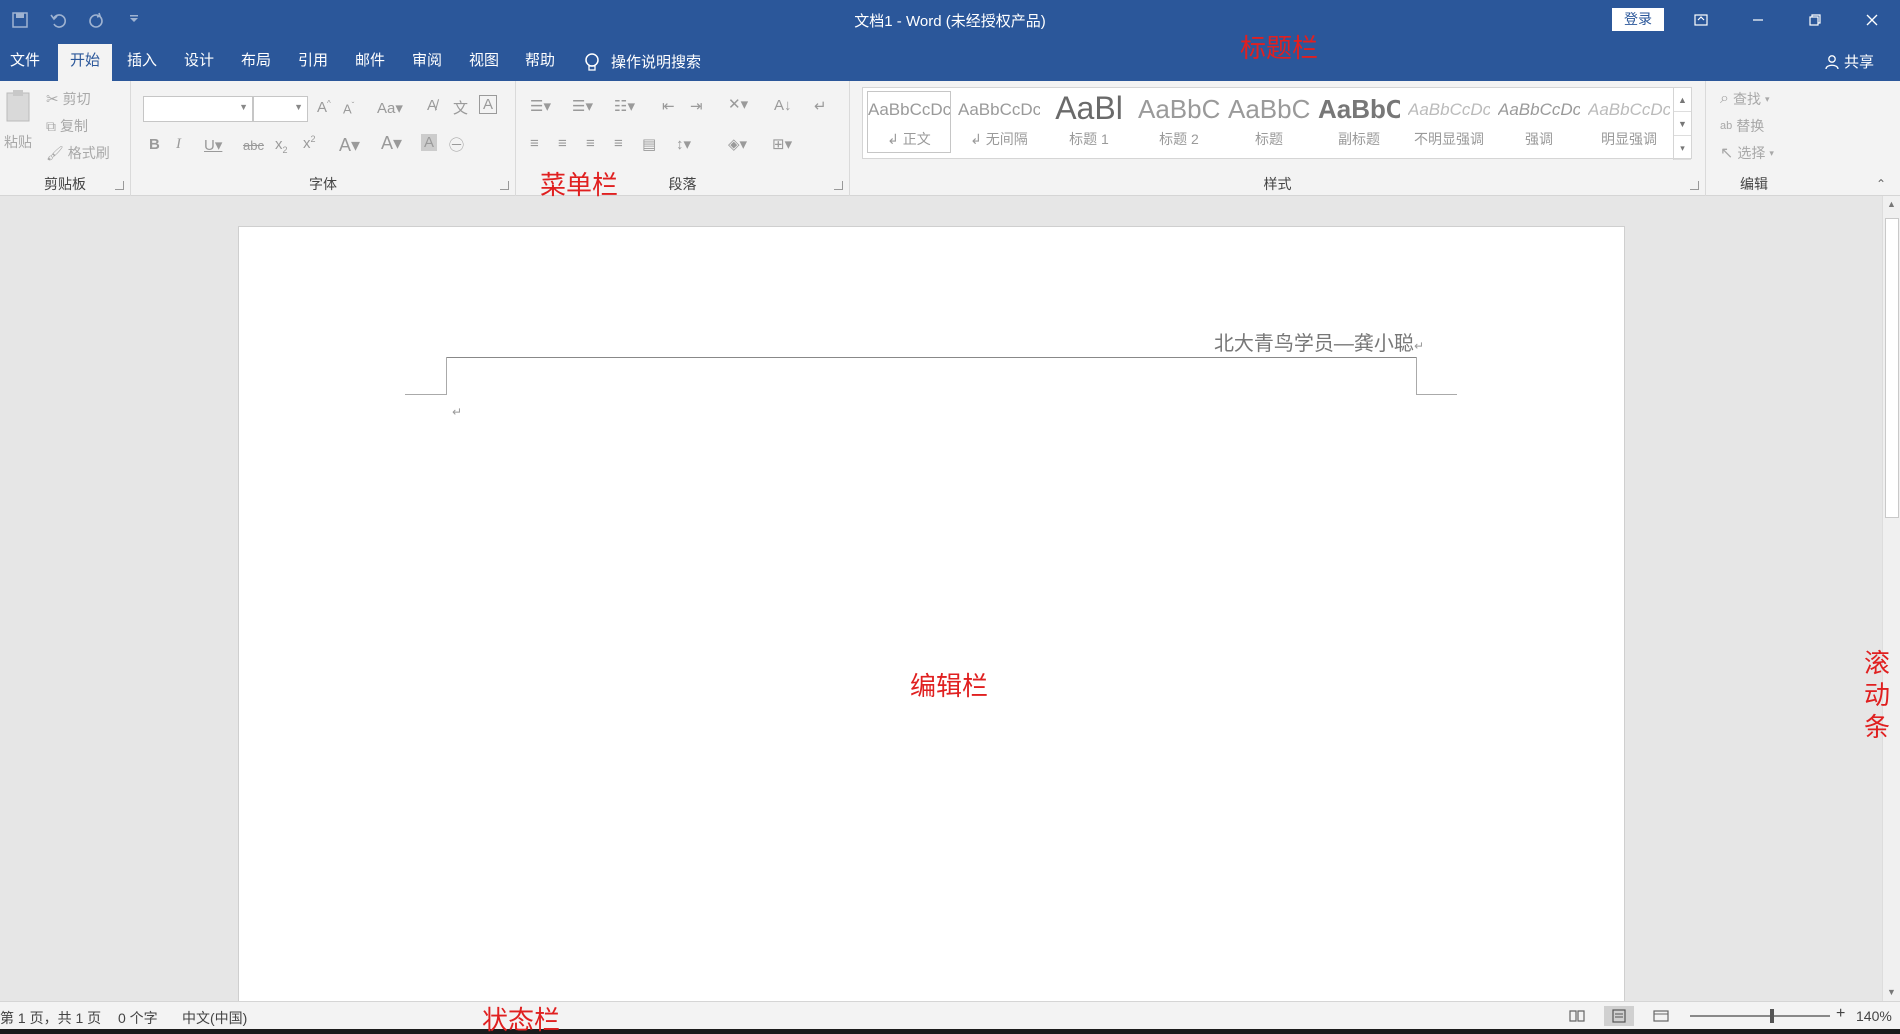 Image resolution: width=1900 pixels, height=1034 pixels. What do you see at coordinates (154, 144) in the screenshot?
I see `bold-icon: B` at bounding box center [154, 144].